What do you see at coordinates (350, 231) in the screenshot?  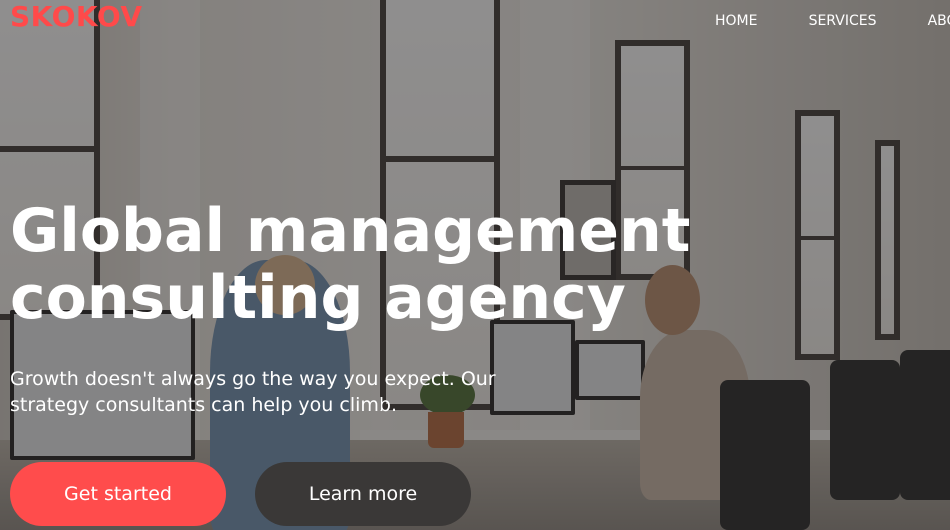 I see `hero-title-line1: Global management` at bounding box center [350, 231].